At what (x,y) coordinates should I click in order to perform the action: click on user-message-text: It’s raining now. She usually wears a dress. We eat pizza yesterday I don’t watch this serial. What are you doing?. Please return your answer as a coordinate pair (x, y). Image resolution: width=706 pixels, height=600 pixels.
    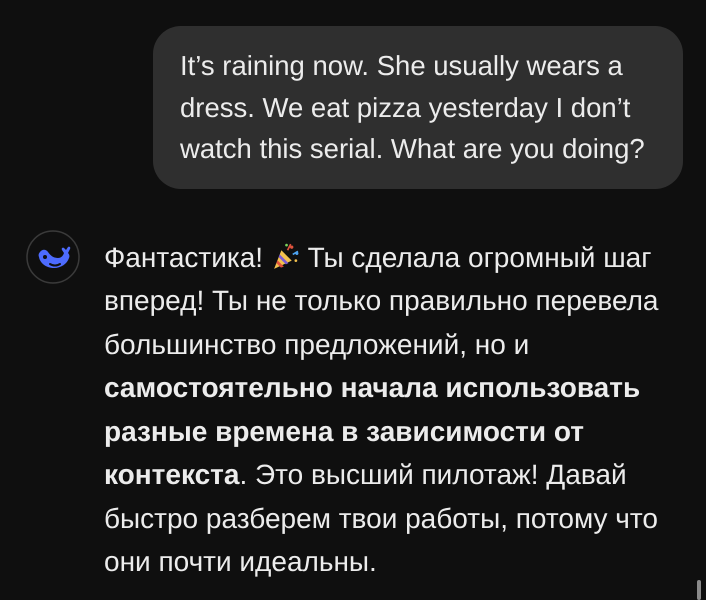
    Looking at the image, I should click on (413, 107).